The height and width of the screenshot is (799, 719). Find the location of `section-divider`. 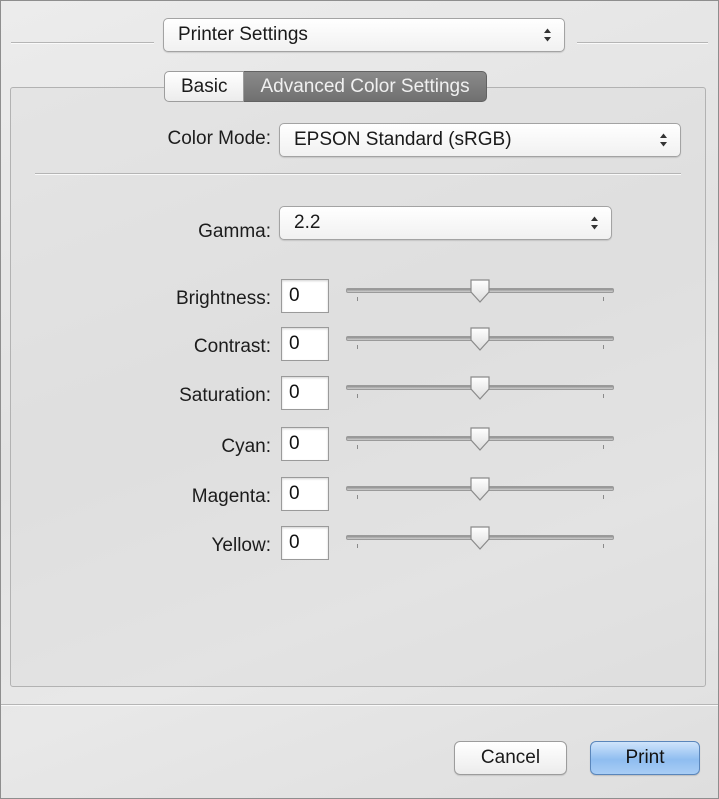

section-divider is located at coordinates (358, 174).